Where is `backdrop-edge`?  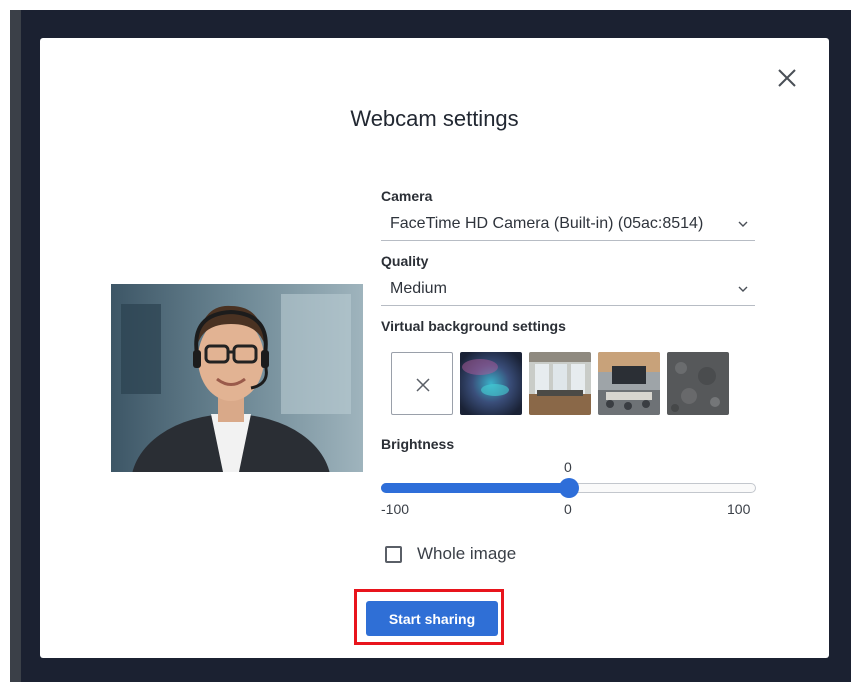 backdrop-edge is located at coordinates (15, 346).